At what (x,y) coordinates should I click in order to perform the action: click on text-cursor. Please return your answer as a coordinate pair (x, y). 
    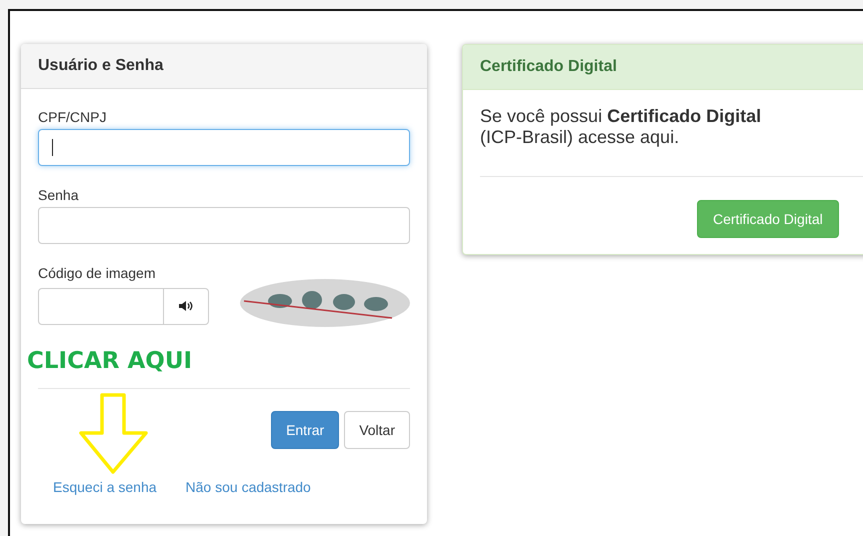
    Looking at the image, I should click on (52, 147).